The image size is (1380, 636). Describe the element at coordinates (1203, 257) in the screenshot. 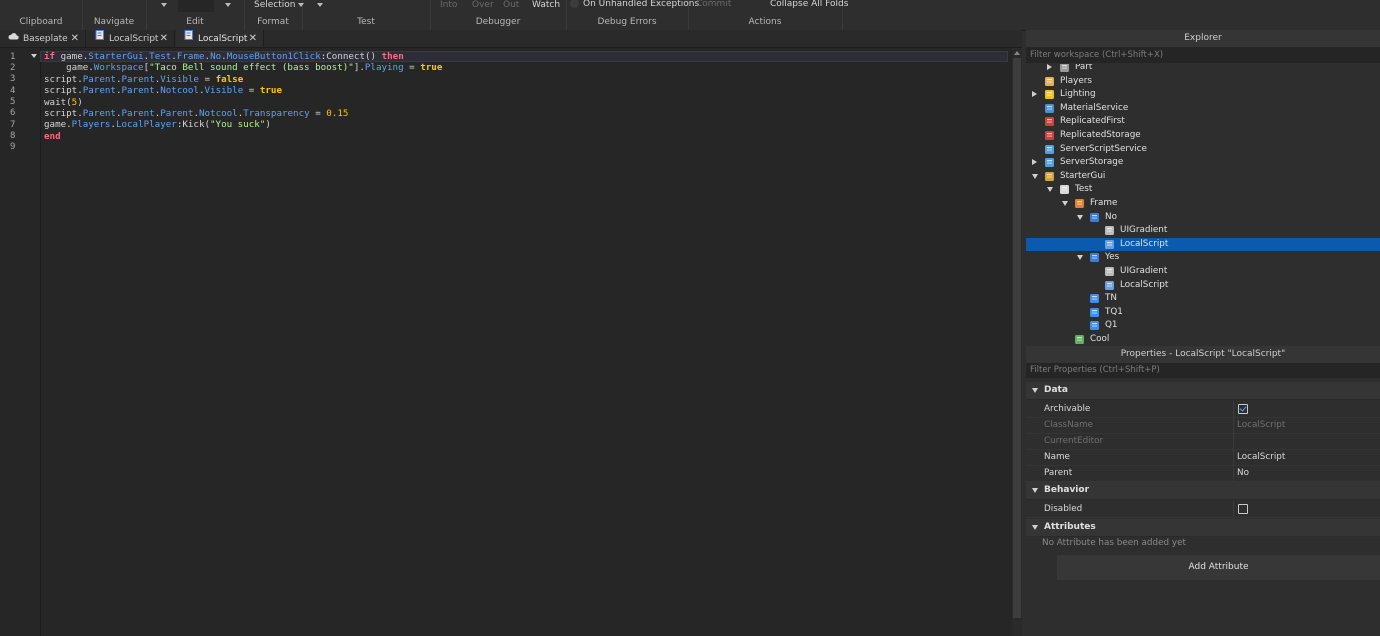

I see `explorer-item-yes: Yes` at that location.